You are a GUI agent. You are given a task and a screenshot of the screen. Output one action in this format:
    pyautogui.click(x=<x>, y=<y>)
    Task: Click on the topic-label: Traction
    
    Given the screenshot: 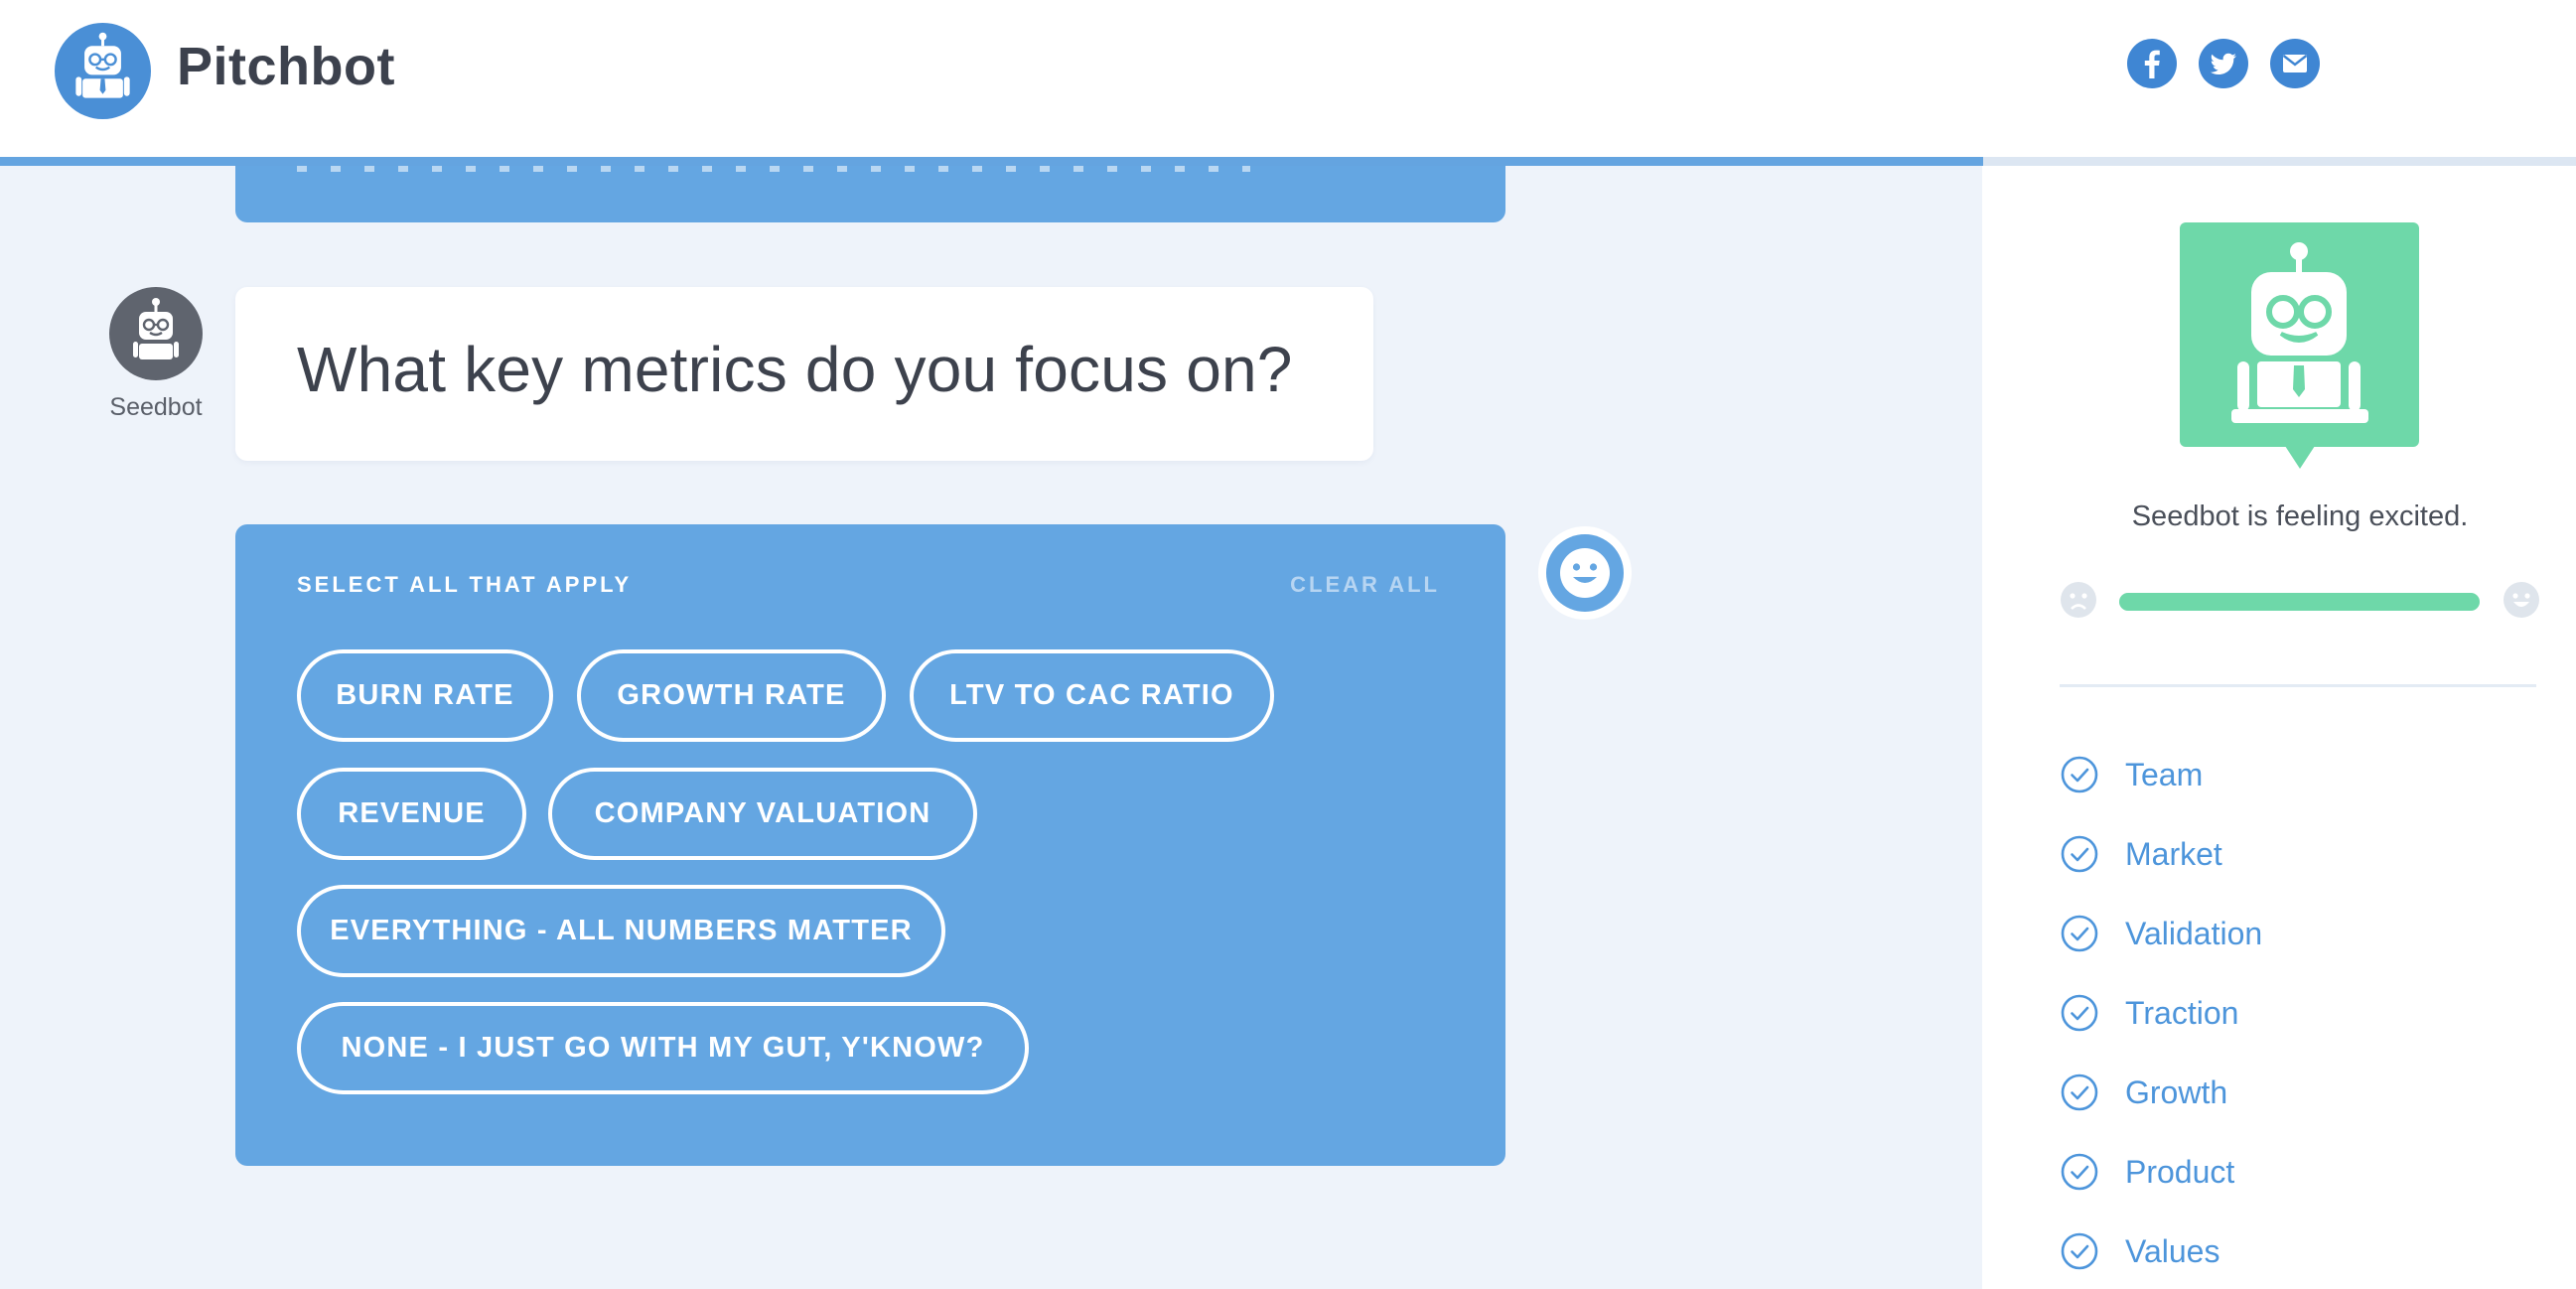 What is the action you would take?
    pyautogui.click(x=2182, y=1012)
    